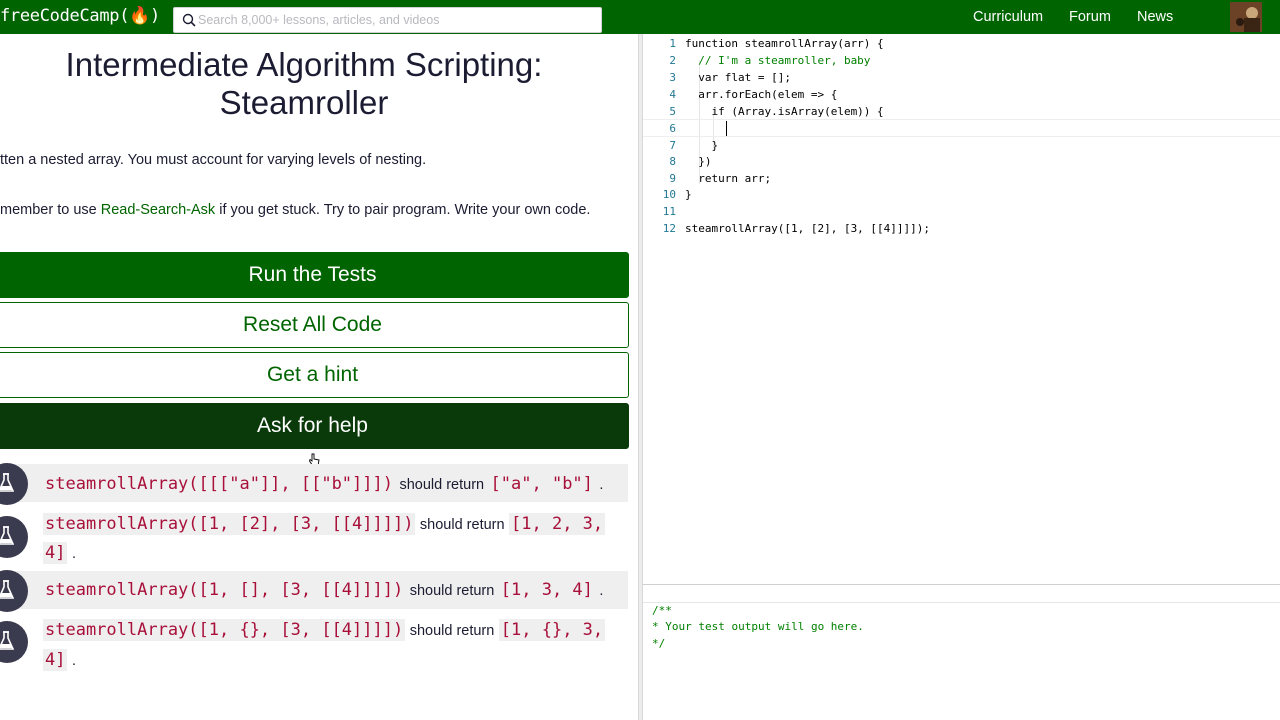 The image size is (1280, 720). Describe the element at coordinates (552, 630) in the screenshot. I see `test-expected-code: [1, {}, 3,` at that location.